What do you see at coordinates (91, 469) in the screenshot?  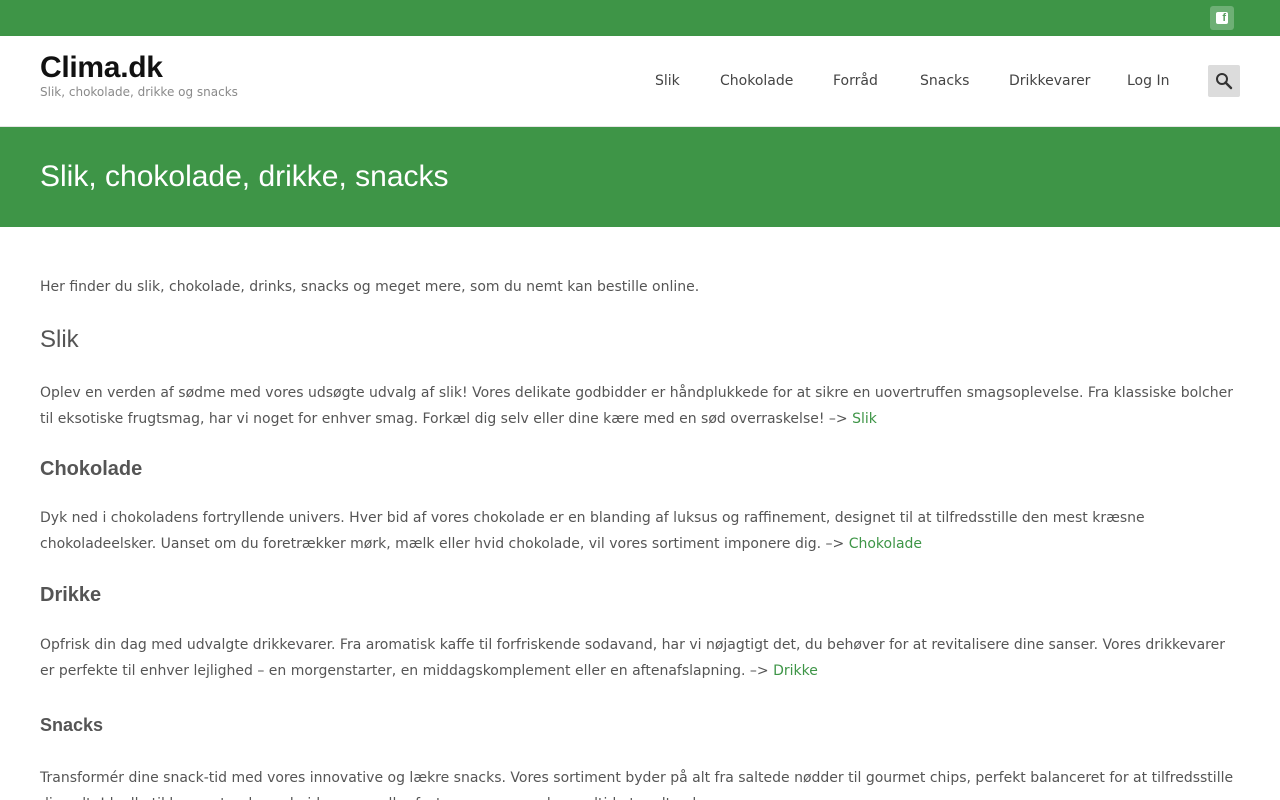 I see `heading-chokolade: Chokolade` at bounding box center [91, 469].